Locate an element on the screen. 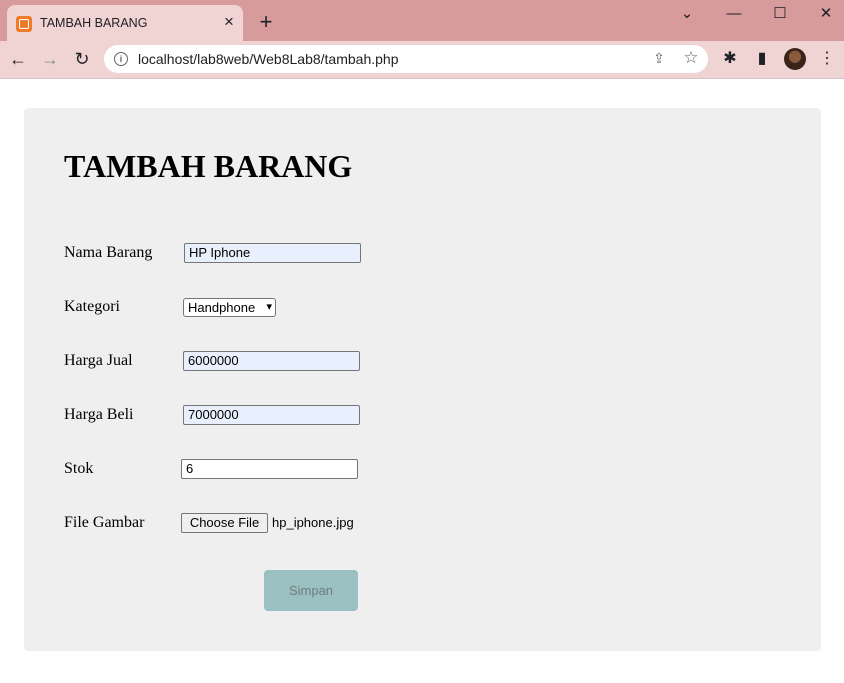 The height and width of the screenshot is (683, 844). kategori-label: Kategori is located at coordinates (92, 306).